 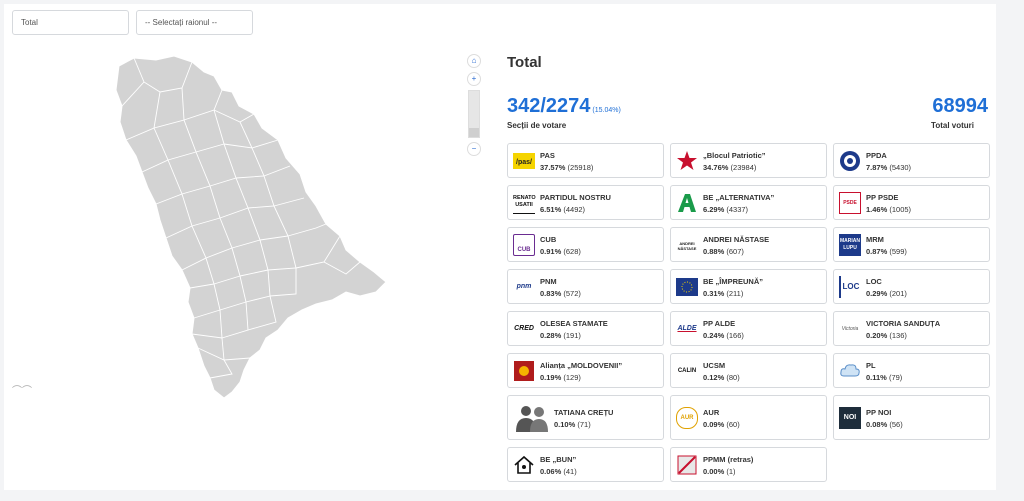 I want to click on total-votes-label: Total voturi, so click(x=952, y=125).